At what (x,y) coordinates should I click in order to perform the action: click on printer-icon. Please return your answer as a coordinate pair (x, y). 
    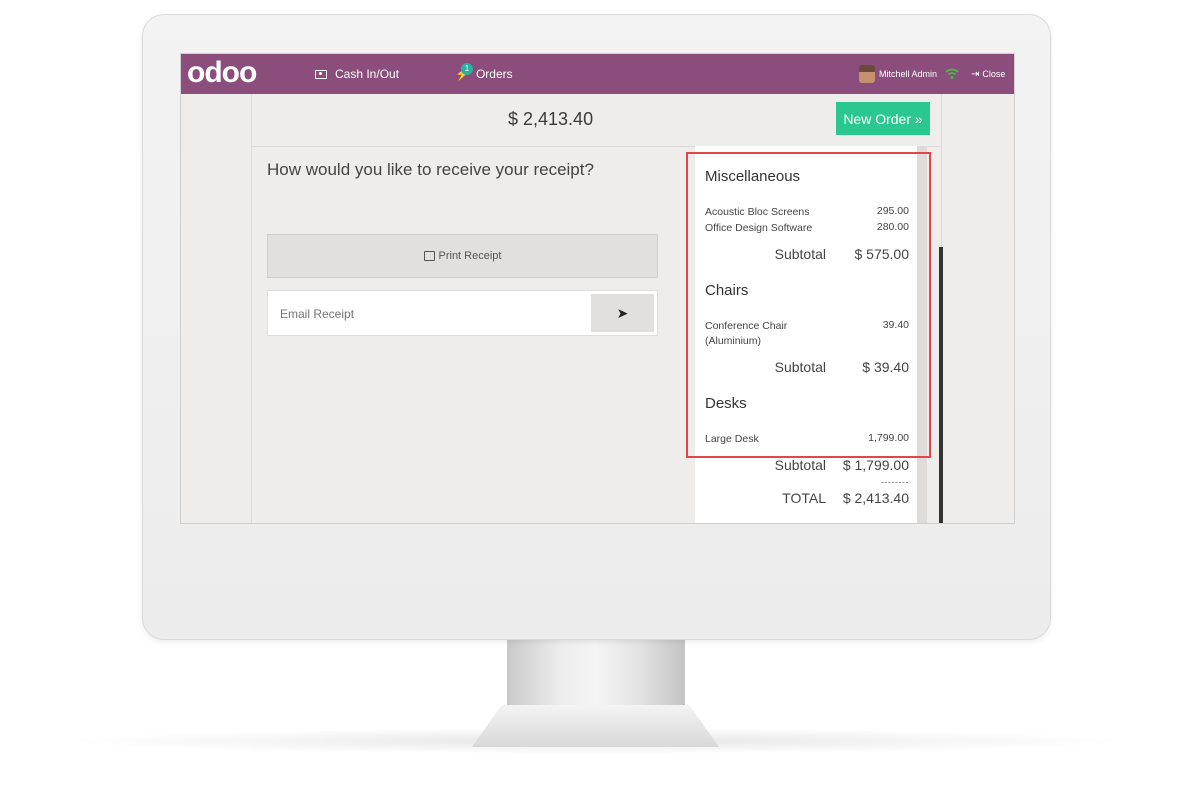
    Looking at the image, I should click on (429, 256).